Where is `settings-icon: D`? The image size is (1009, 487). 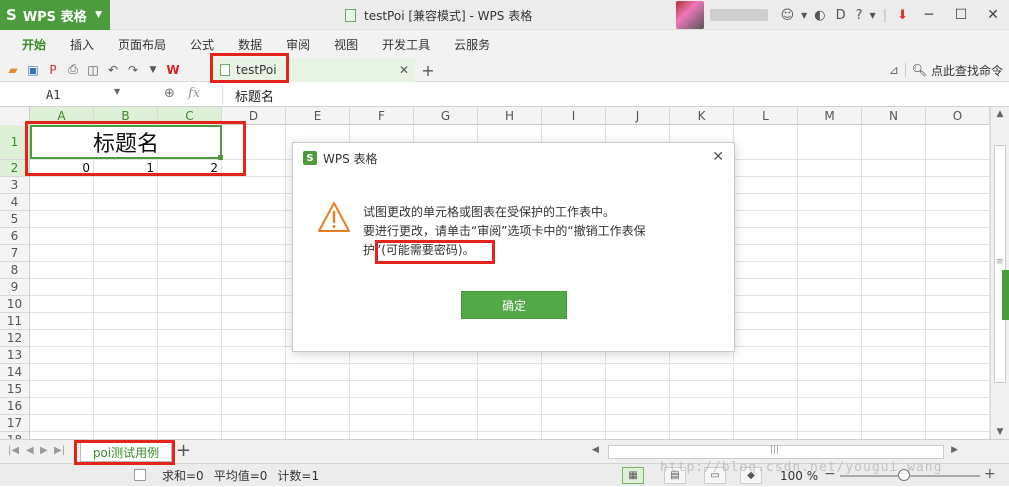
settings-icon: D is located at coordinates (841, 15).